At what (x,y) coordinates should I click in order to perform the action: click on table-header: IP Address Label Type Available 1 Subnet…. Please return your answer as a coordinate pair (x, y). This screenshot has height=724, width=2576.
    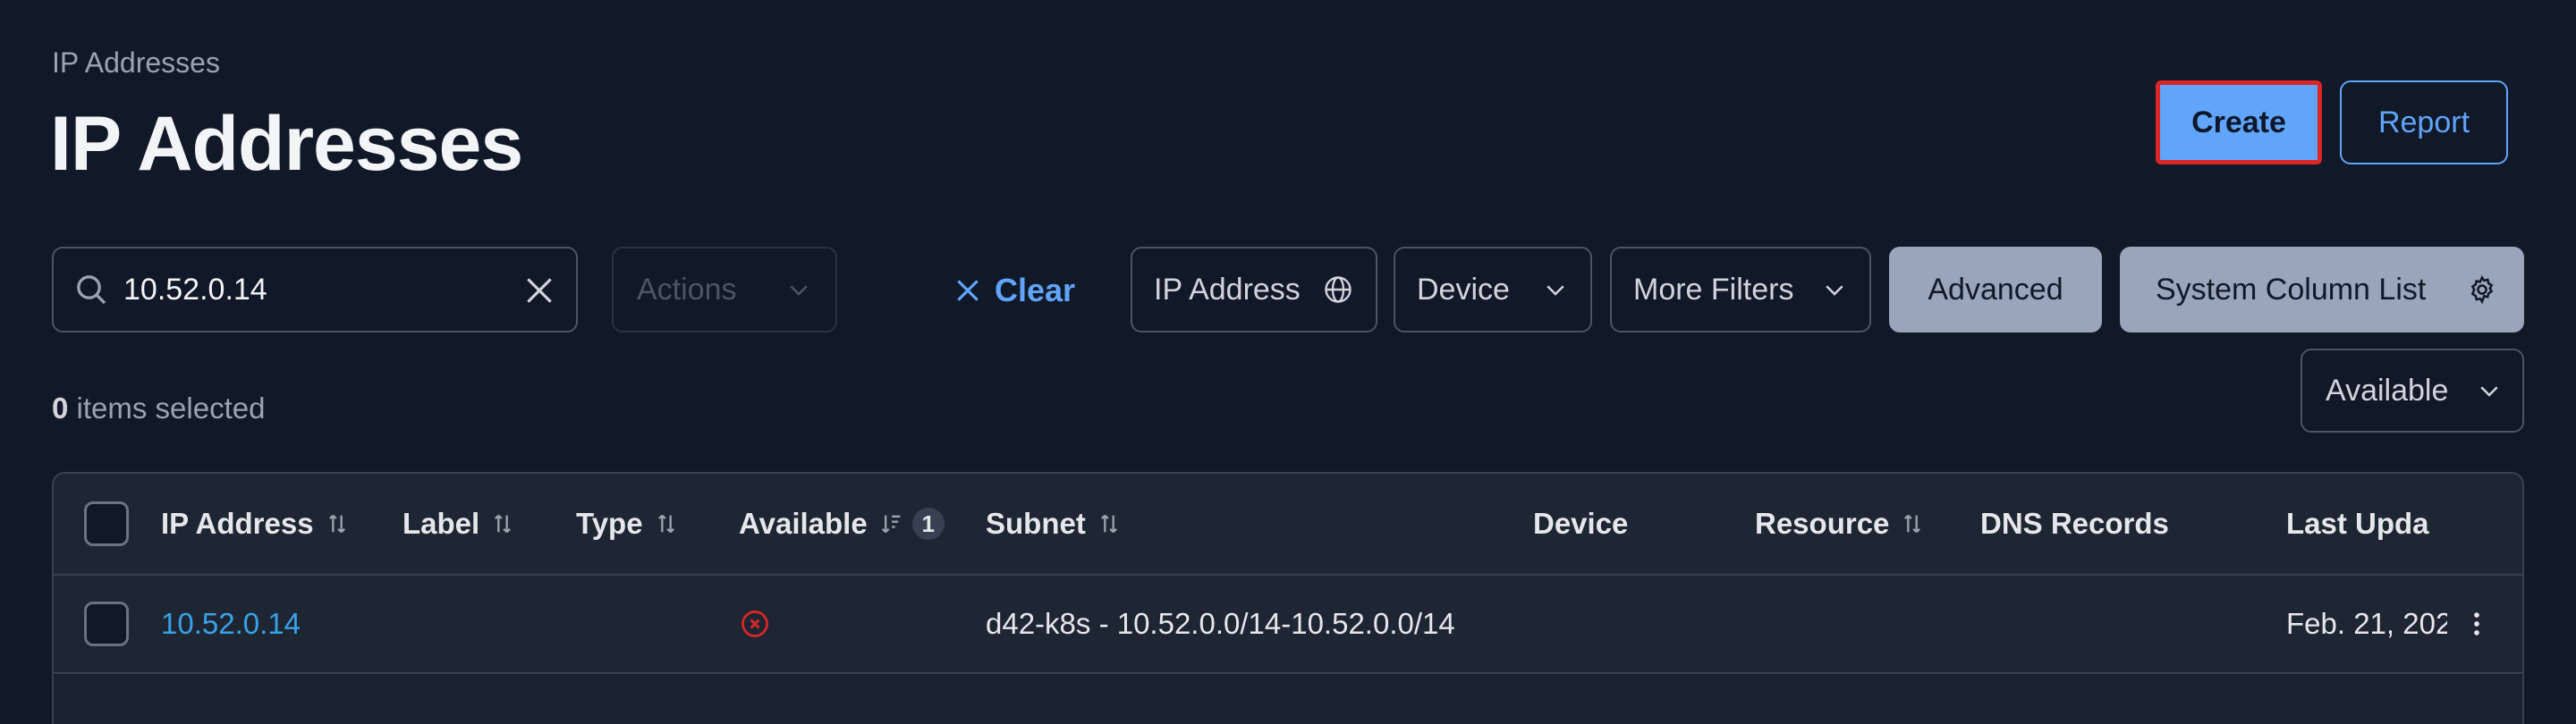
    Looking at the image, I should click on (1288, 525).